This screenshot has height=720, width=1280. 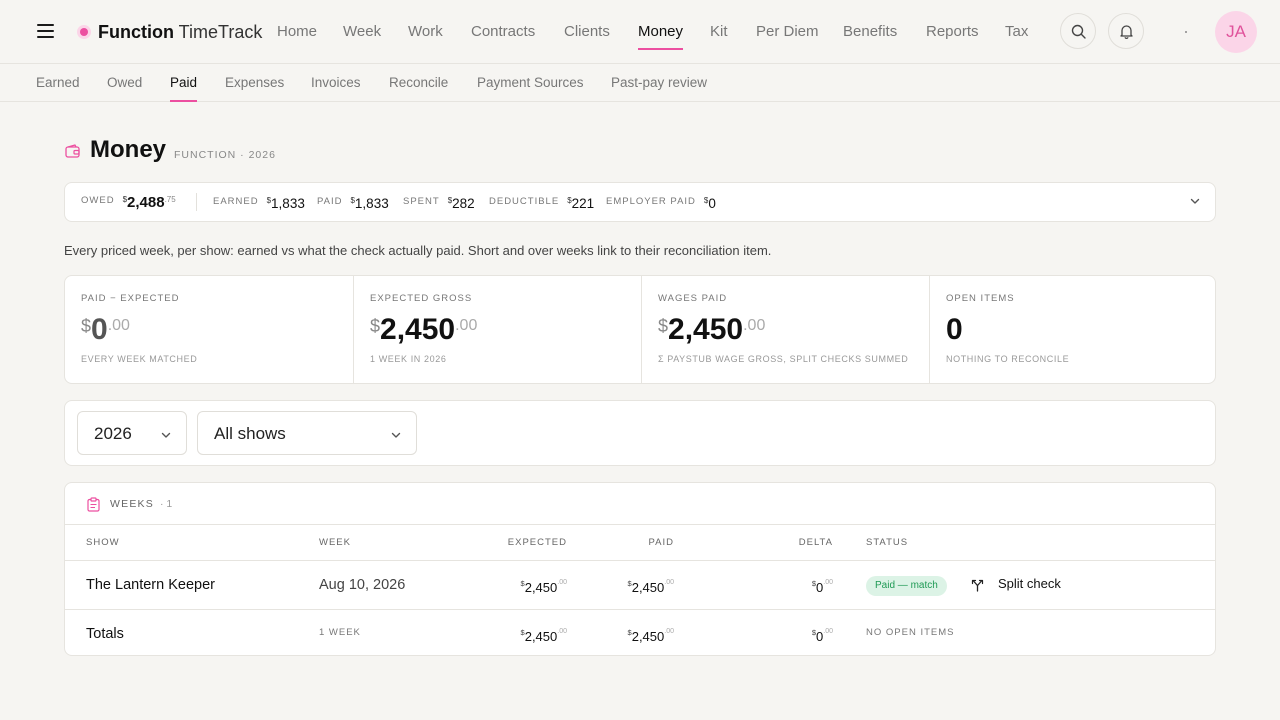 What do you see at coordinates (124, 83) in the screenshot?
I see `tab-owed: Owed` at bounding box center [124, 83].